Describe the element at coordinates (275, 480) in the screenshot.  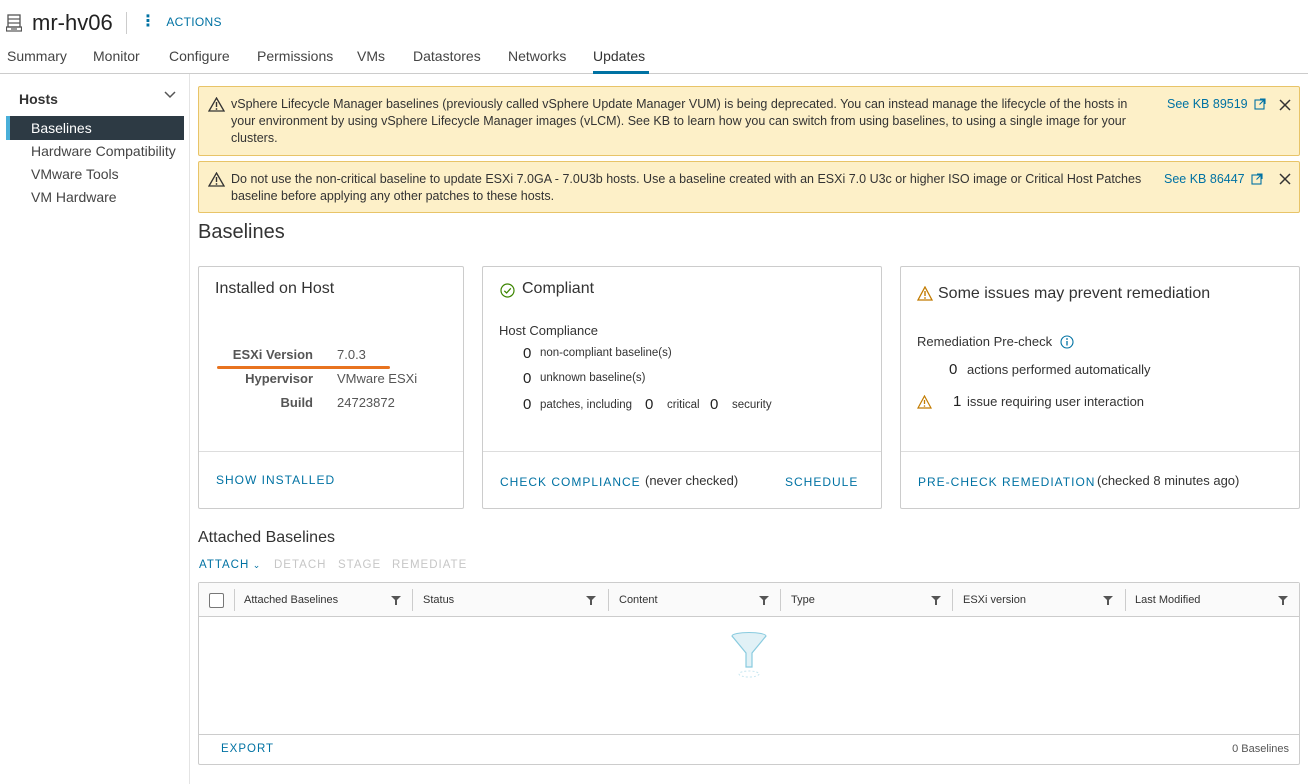
I see `show-installed-button: SHOW INSTALLED` at that location.